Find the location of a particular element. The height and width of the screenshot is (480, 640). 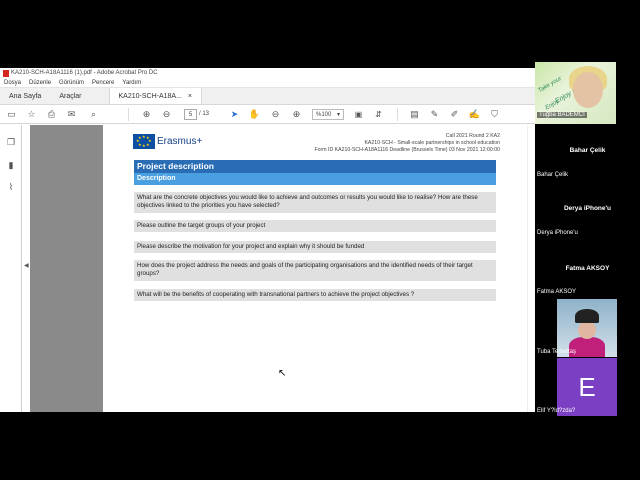

section-title: Project description is located at coordinates (315, 166).